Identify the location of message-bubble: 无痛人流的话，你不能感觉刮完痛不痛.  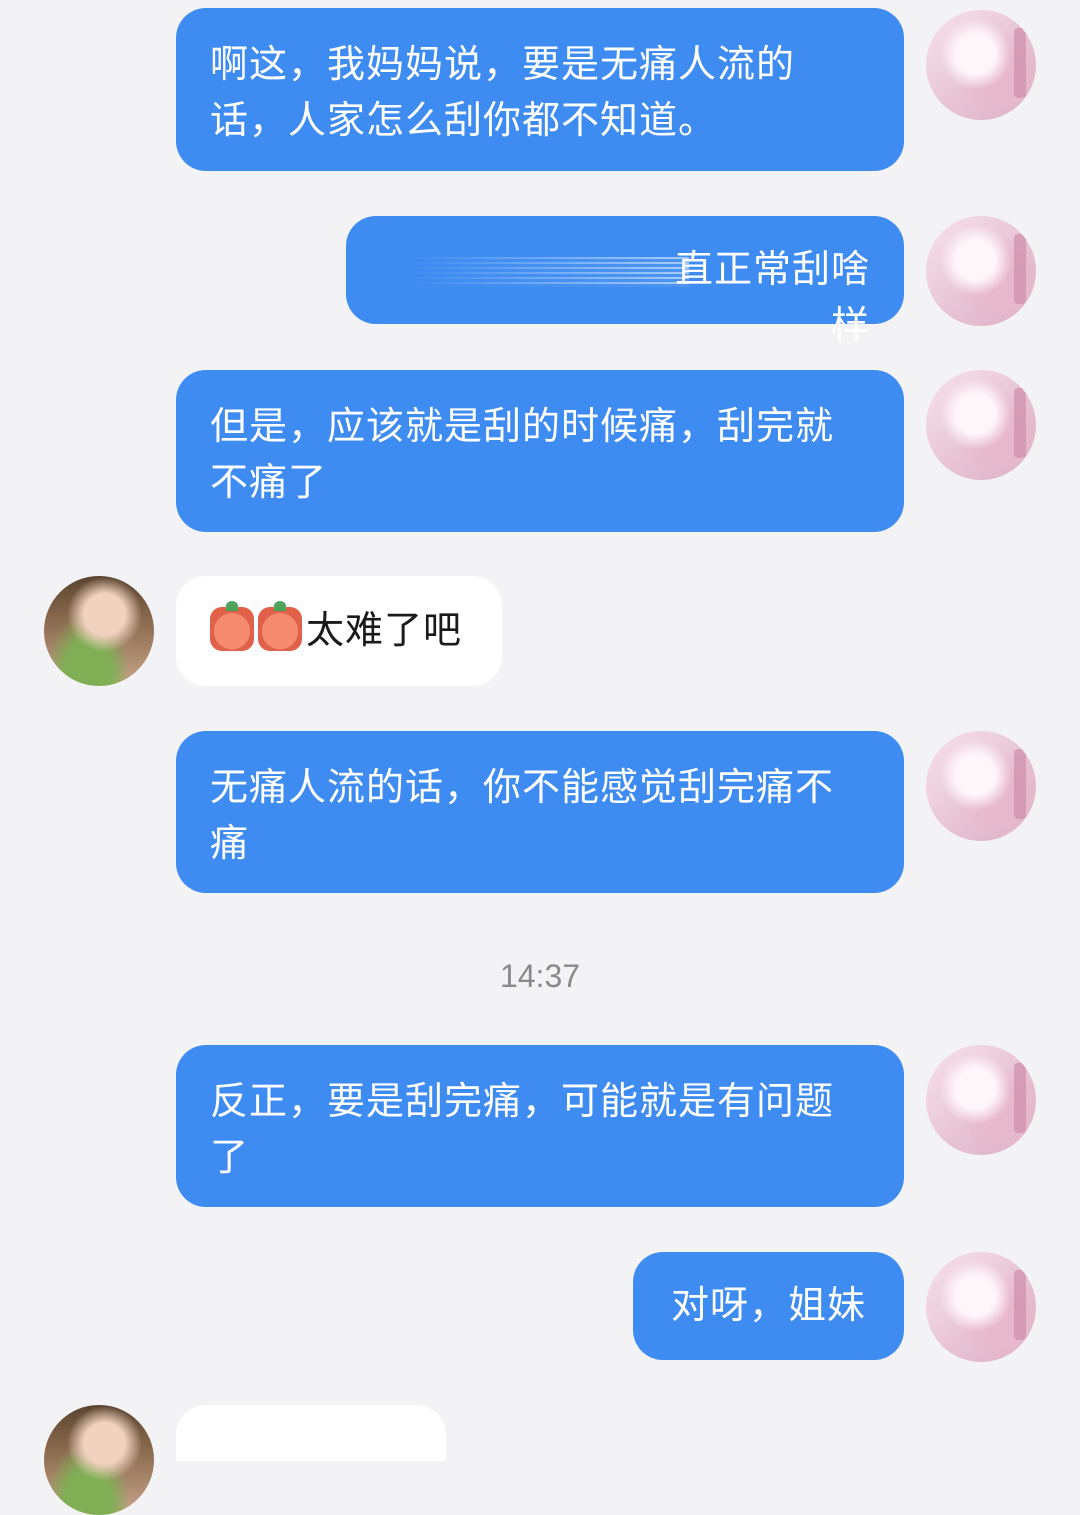
(540, 812).